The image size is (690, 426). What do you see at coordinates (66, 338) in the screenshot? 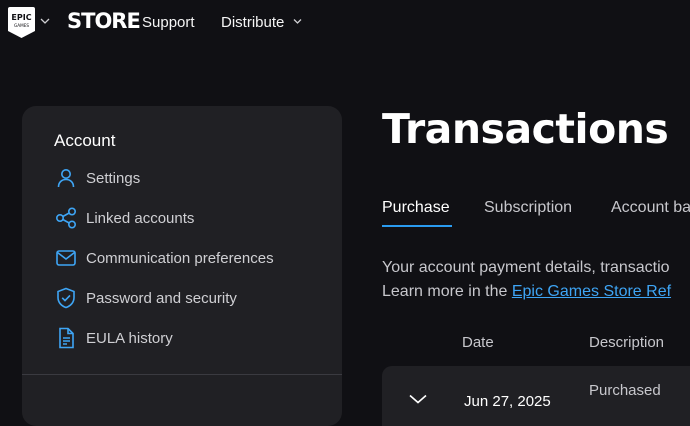
I see `document-icon` at bounding box center [66, 338].